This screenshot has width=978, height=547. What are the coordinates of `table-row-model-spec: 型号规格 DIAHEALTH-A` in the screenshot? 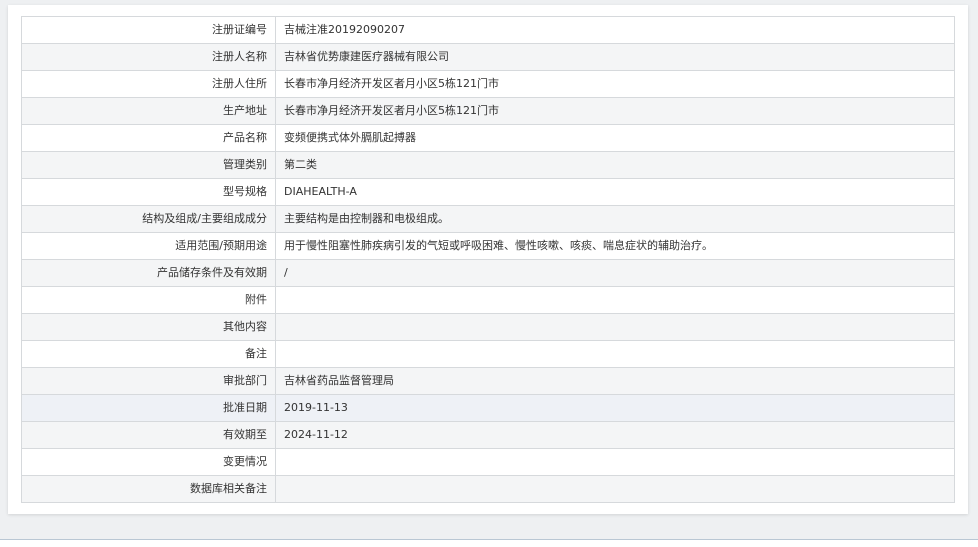 It's located at (488, 192).